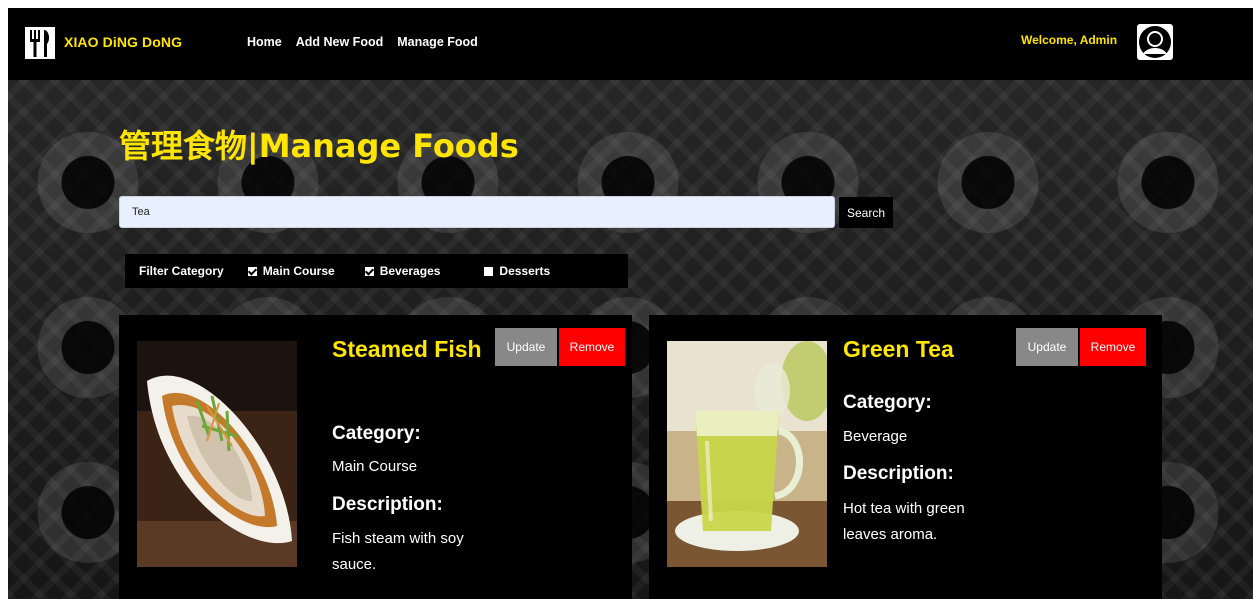 The image size is (1253, 599). I want to click on nav-link-manage-food: Manage Food, so click(437, 42).